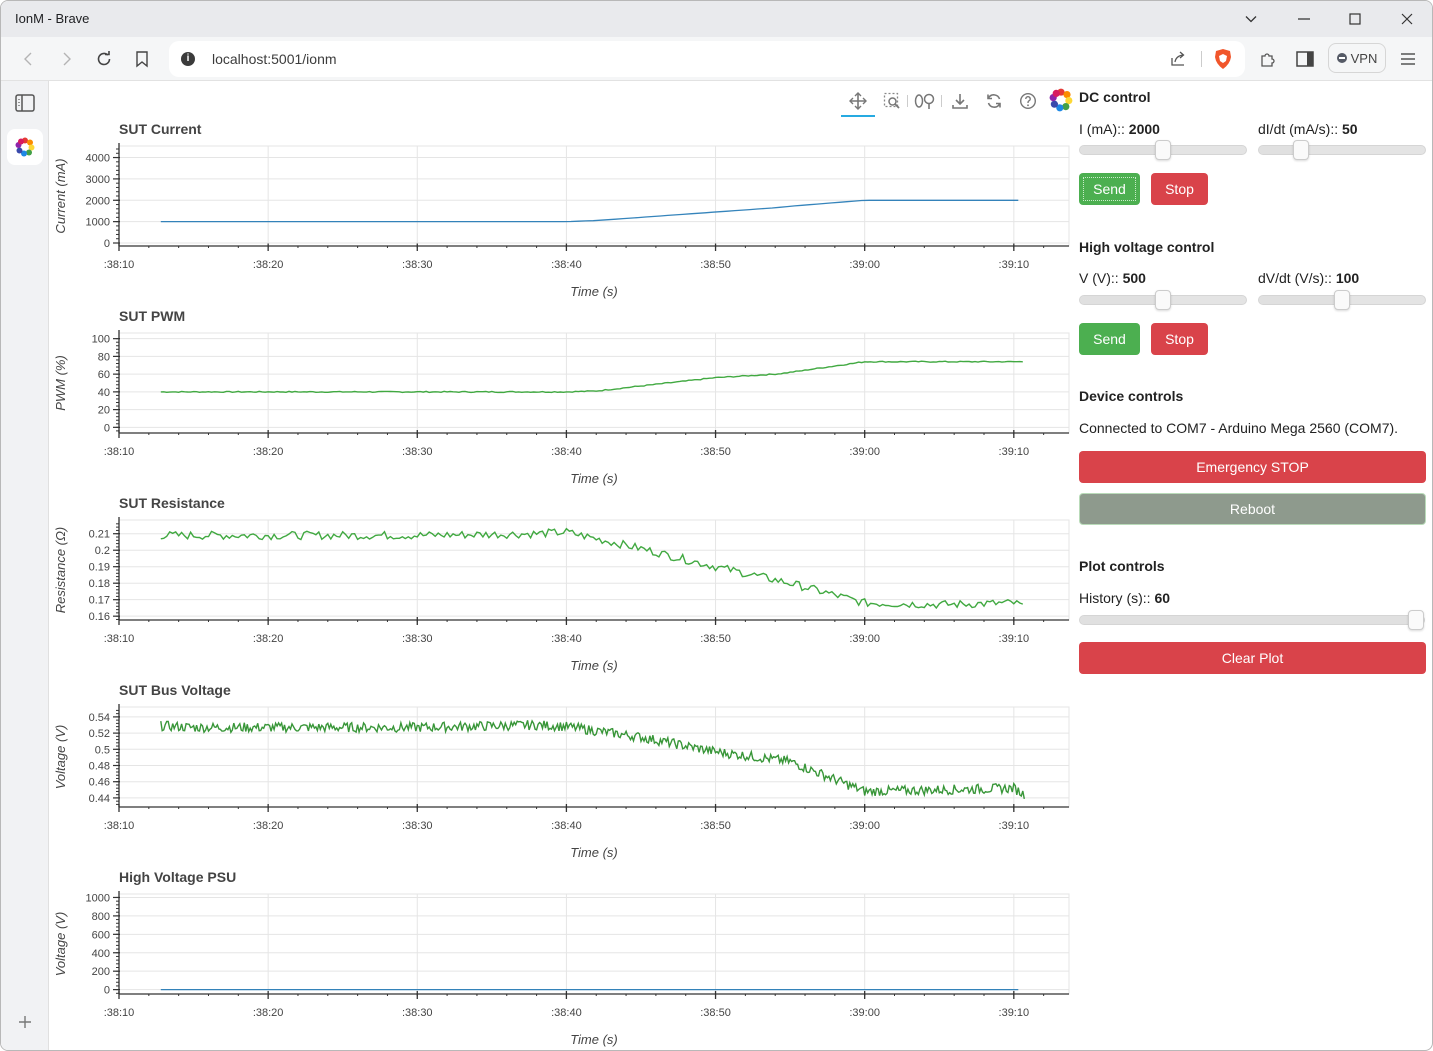 The height and width of the screenshot is (1051, 1433). What do you see at coordinates (274, 59) in the screenshot?
I see `url-text: localhost:5001/ionm` at bounding box center [274, 59].